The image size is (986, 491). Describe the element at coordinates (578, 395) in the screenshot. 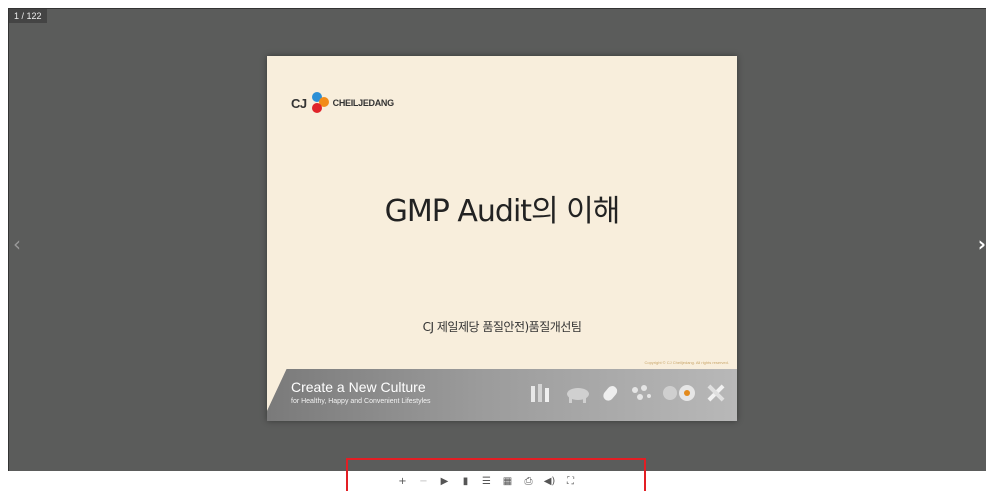

I see `livestock-icon` at that location.